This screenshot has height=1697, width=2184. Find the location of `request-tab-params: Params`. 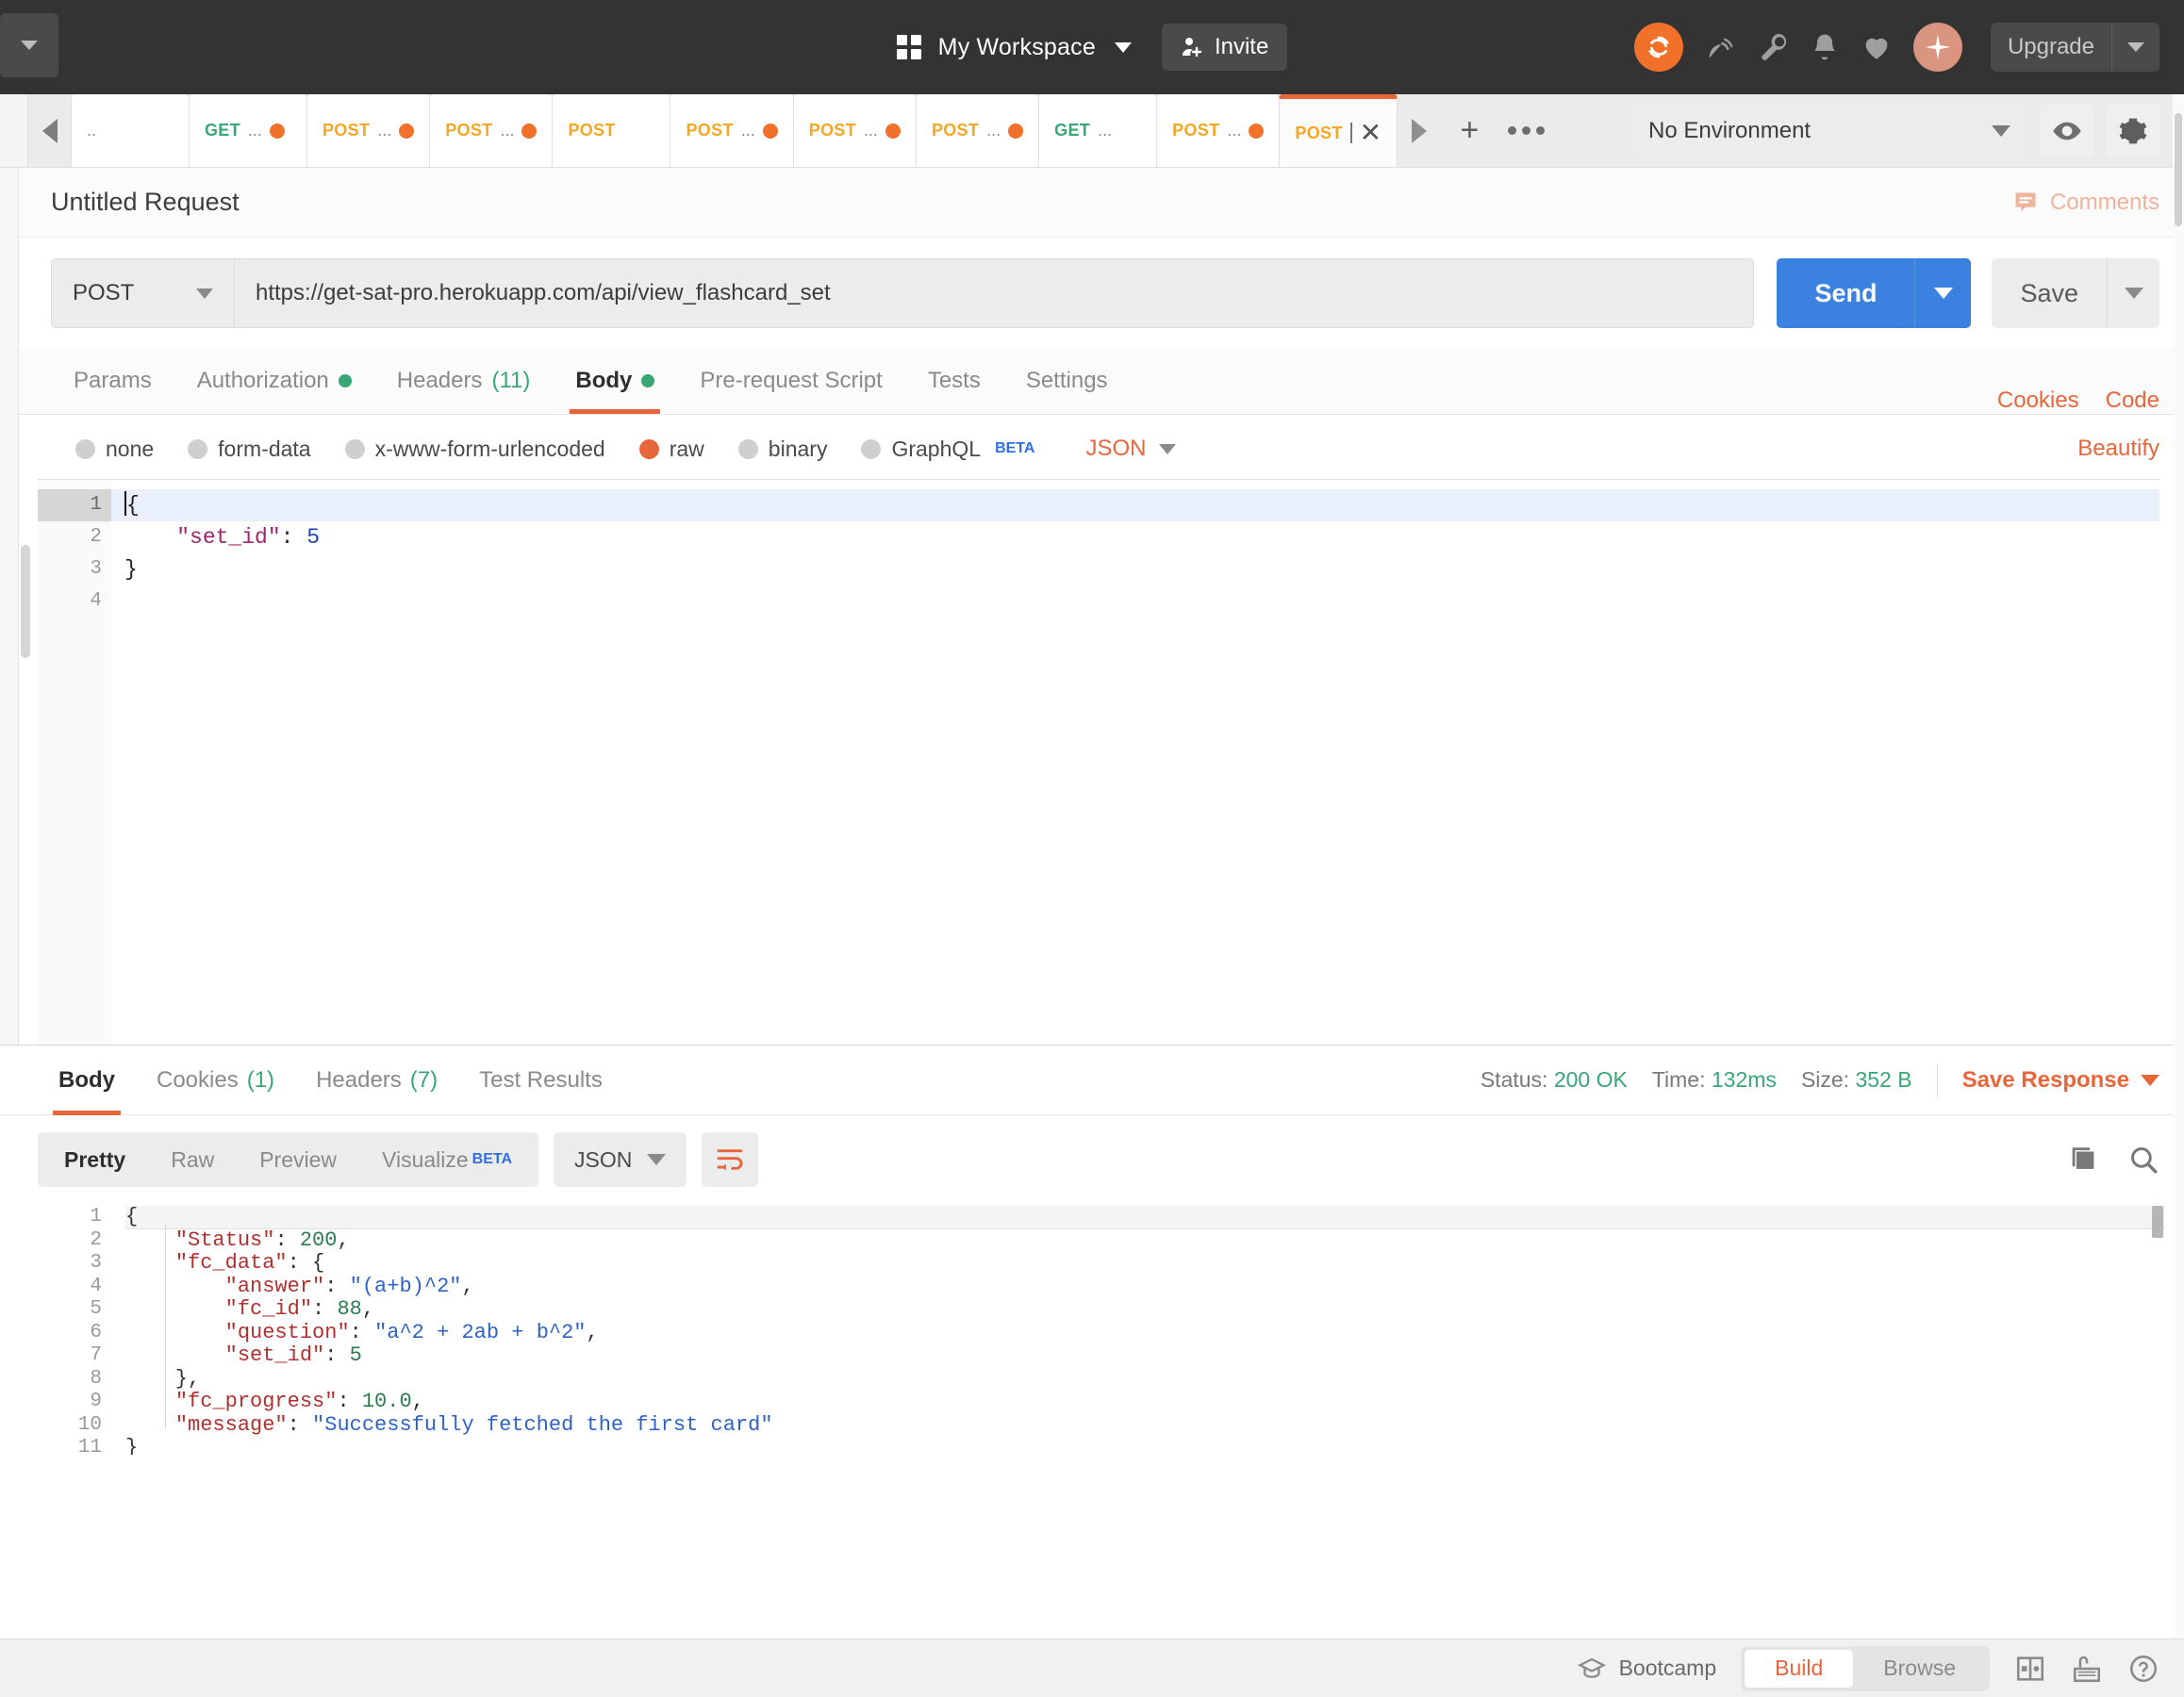

request-tab-params: Params is located at coordinates (113, 381).